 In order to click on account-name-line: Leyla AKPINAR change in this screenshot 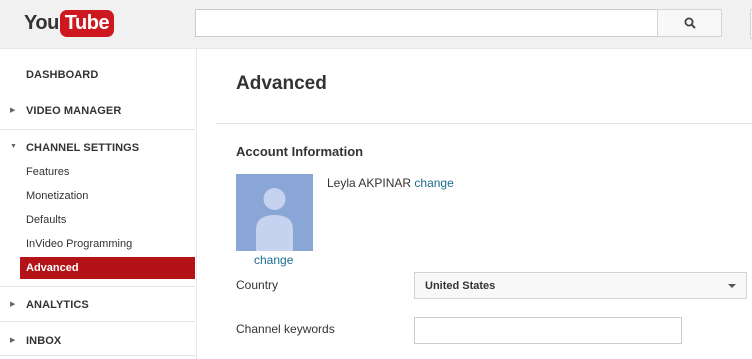, I will do `click(390, 183)`.